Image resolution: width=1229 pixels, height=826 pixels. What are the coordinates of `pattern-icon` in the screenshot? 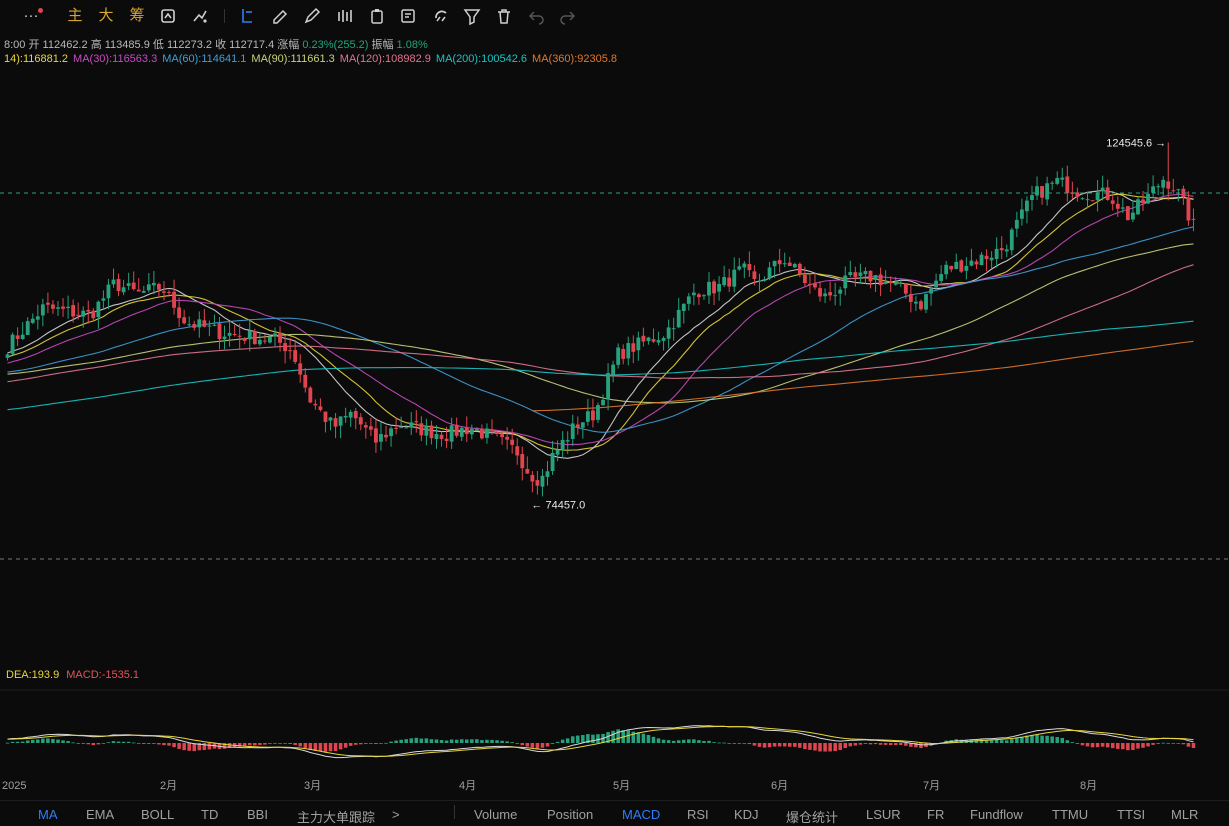 It's located at (346, 16).